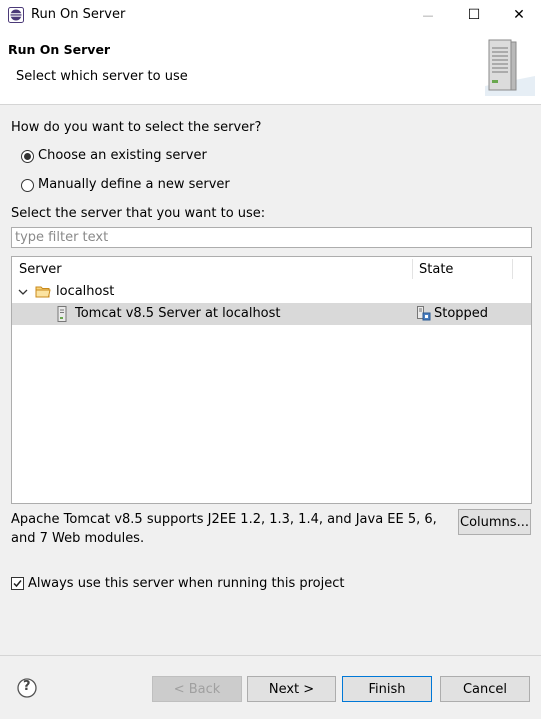 Image resolution: width=541 pixels, height=719 pixels. Describe the element at coordinates (78, 14) in the screenshot. I see `window-title: Run On Server` at that location.